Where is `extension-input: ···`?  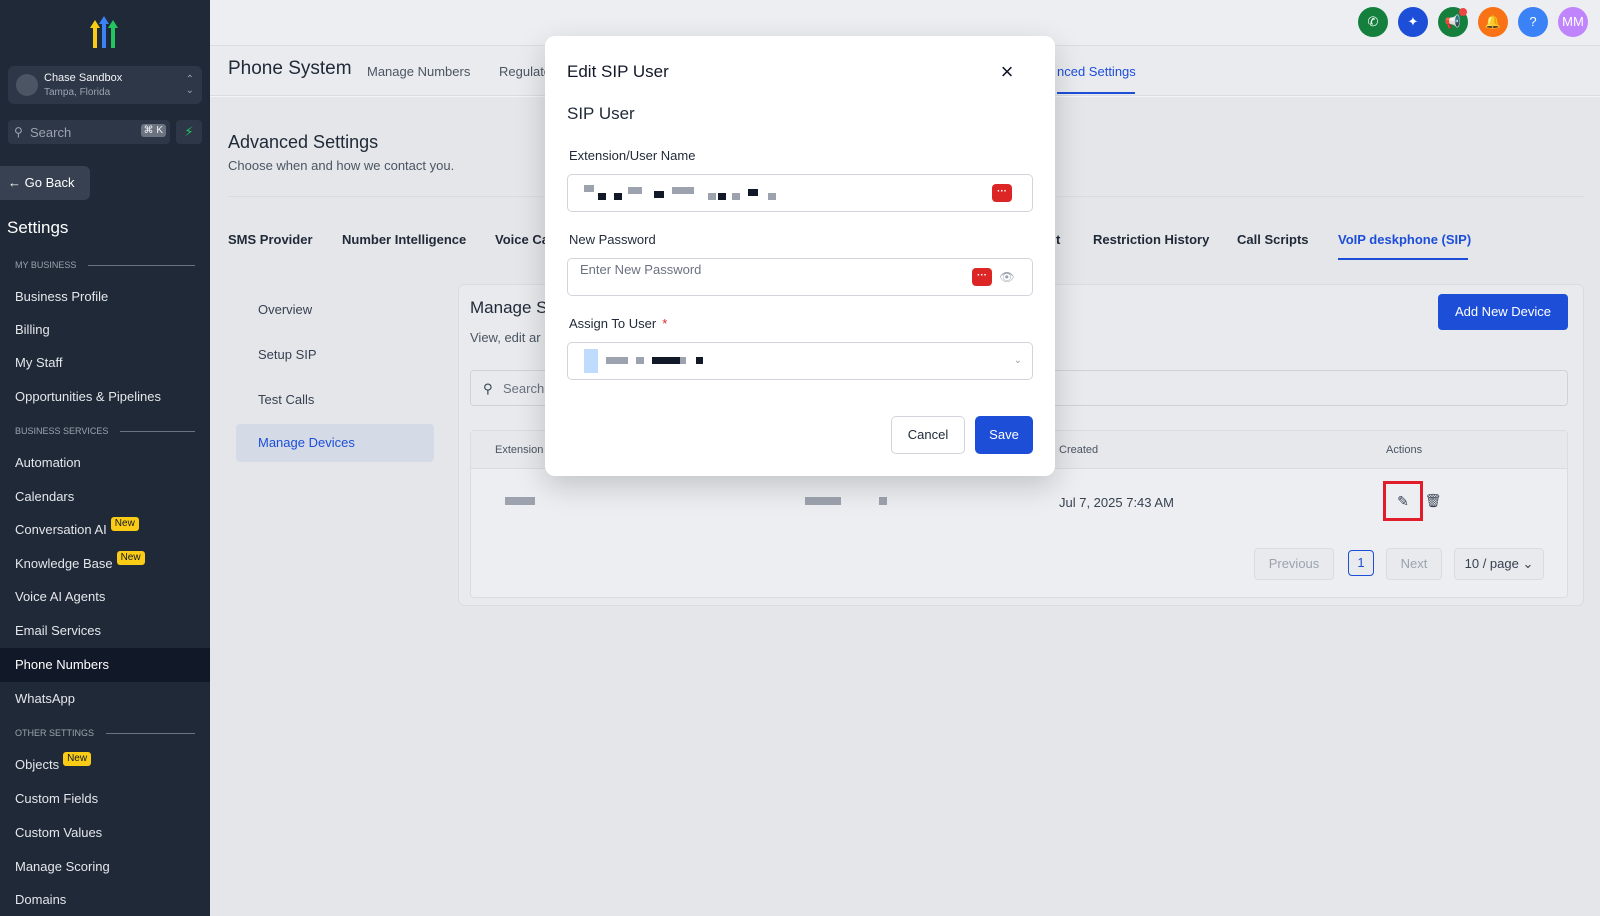
extension-input: ··· is located at coordinates (800, 193).